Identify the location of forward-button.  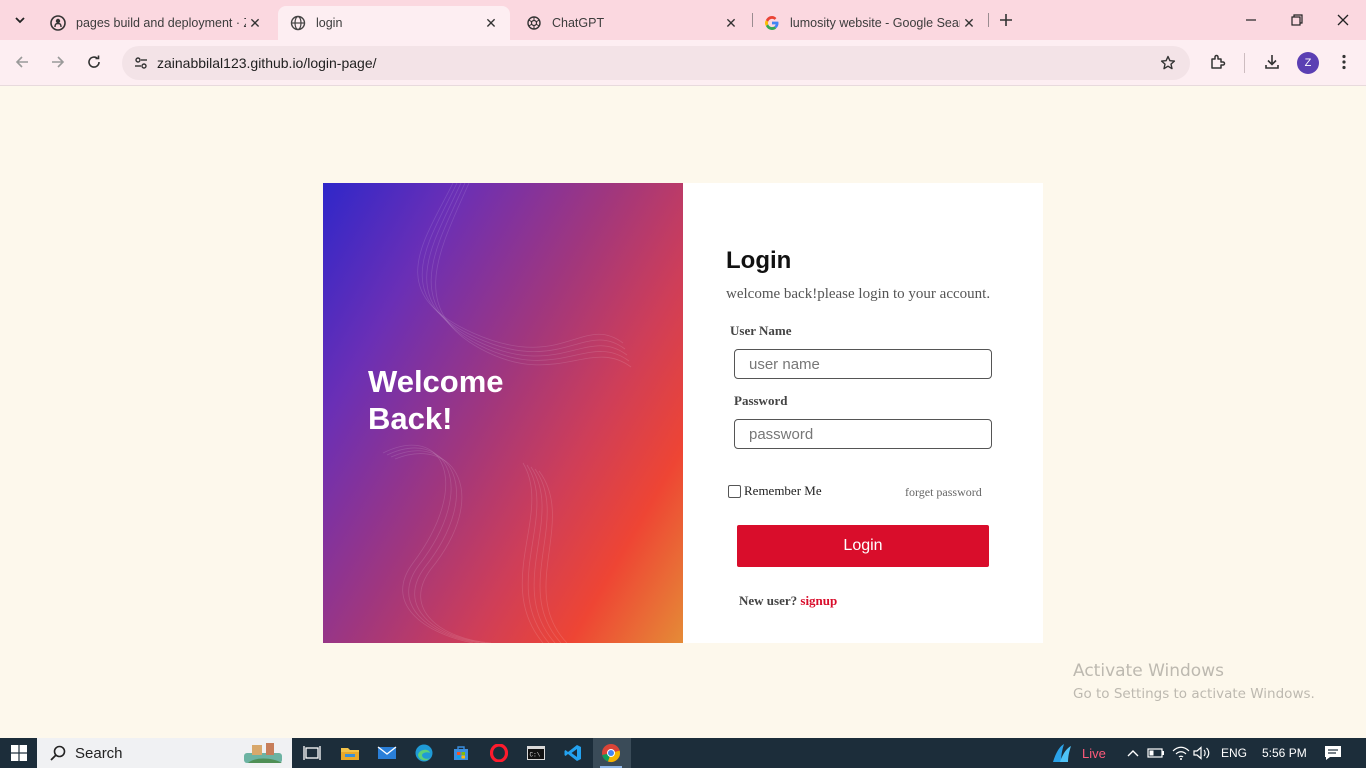
(58, 62).